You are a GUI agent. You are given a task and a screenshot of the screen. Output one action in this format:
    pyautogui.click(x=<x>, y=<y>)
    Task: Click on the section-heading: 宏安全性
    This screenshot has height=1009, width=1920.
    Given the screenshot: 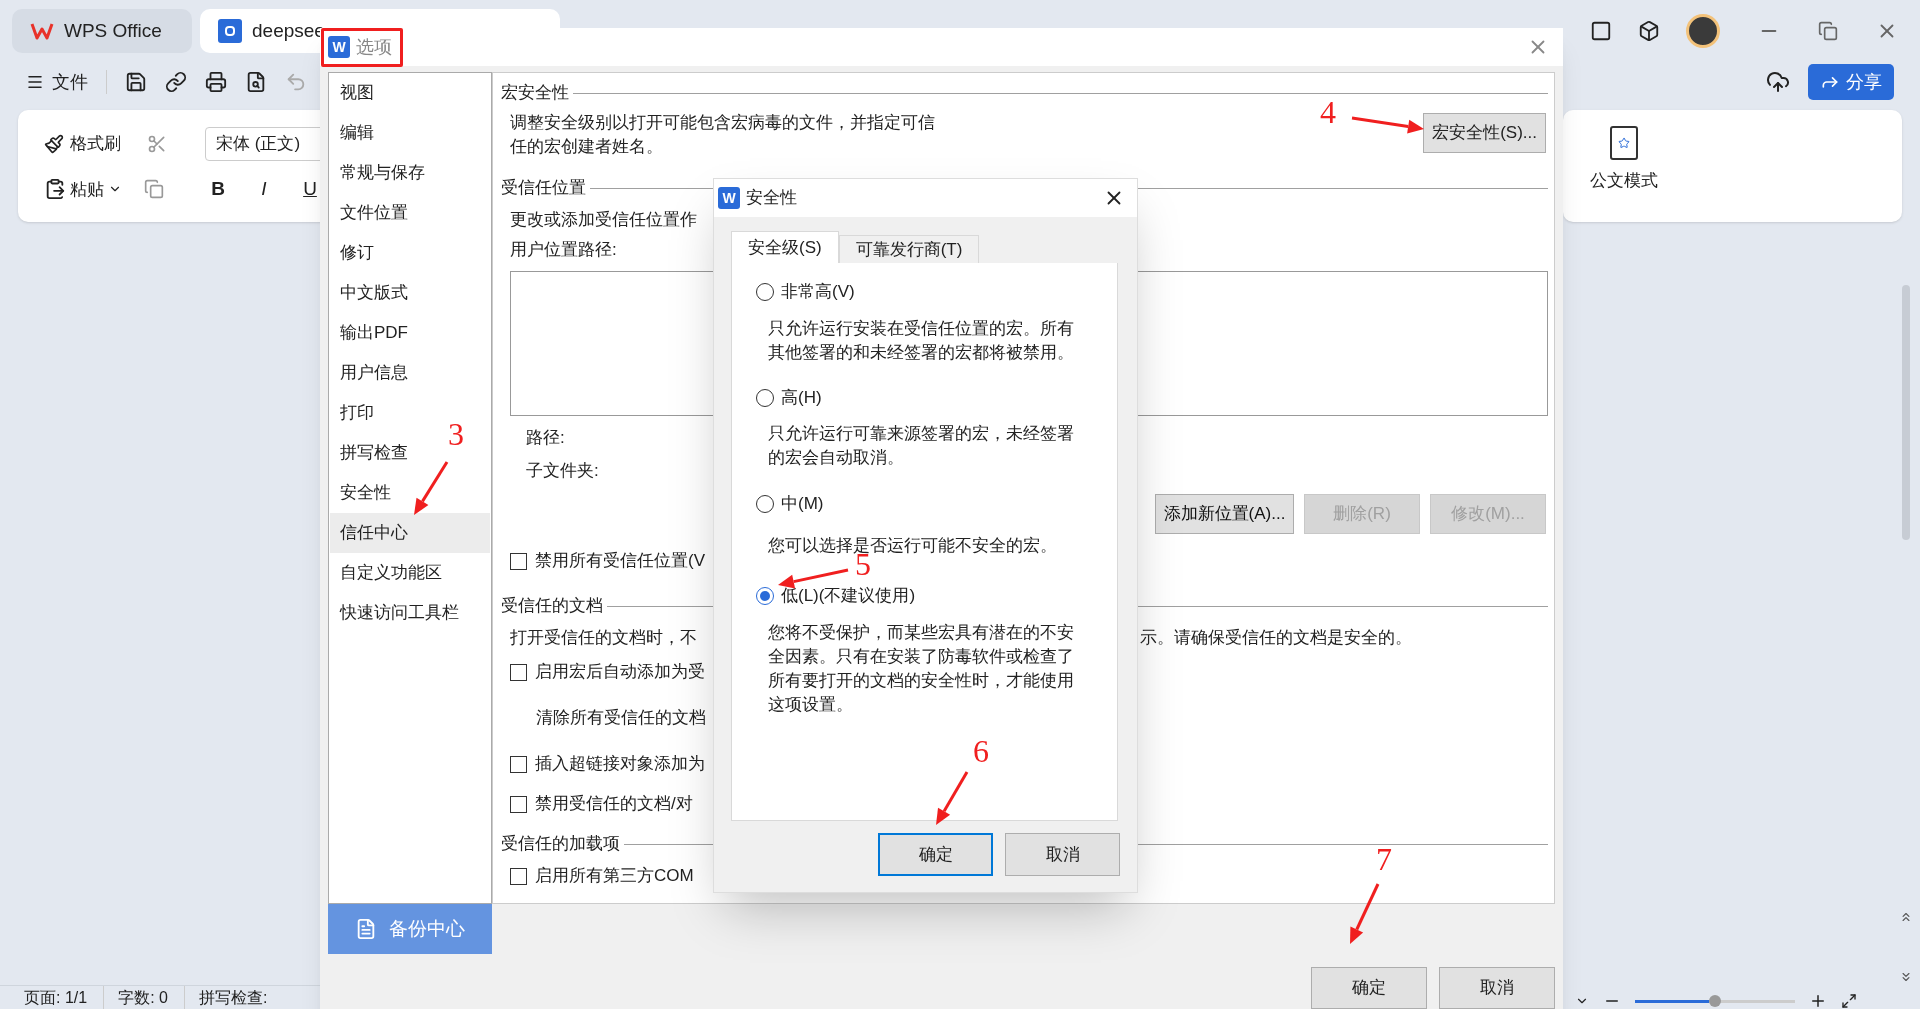 What is the action you would take?
    pyautogui.click(x=535, y=93)
    